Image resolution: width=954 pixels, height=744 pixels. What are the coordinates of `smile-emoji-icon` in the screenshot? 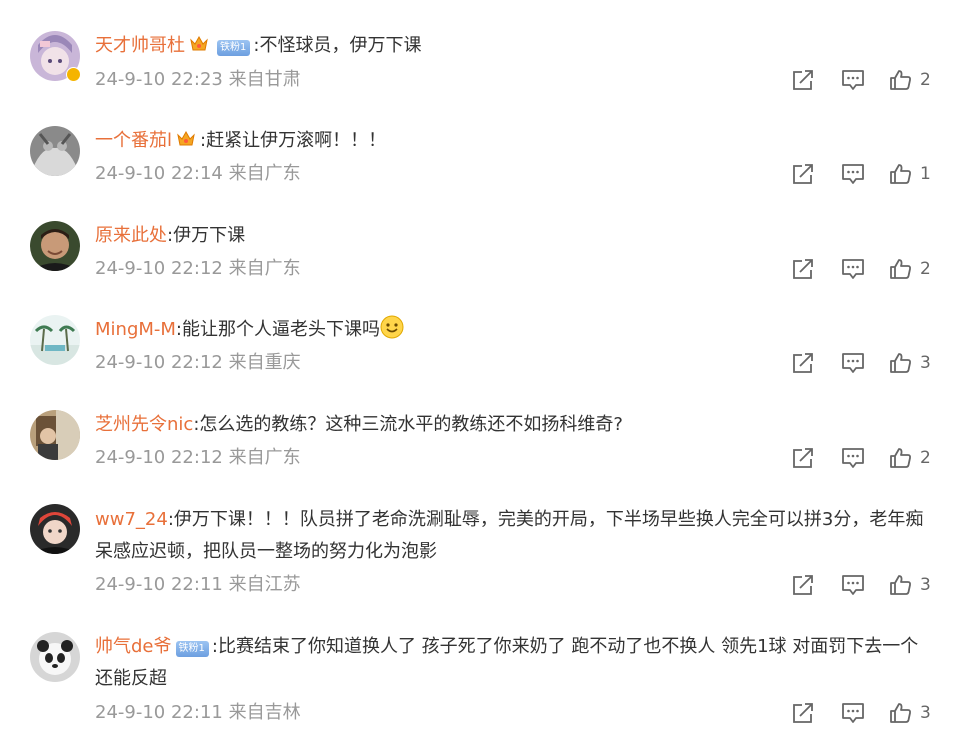 It's located at (392, 332).